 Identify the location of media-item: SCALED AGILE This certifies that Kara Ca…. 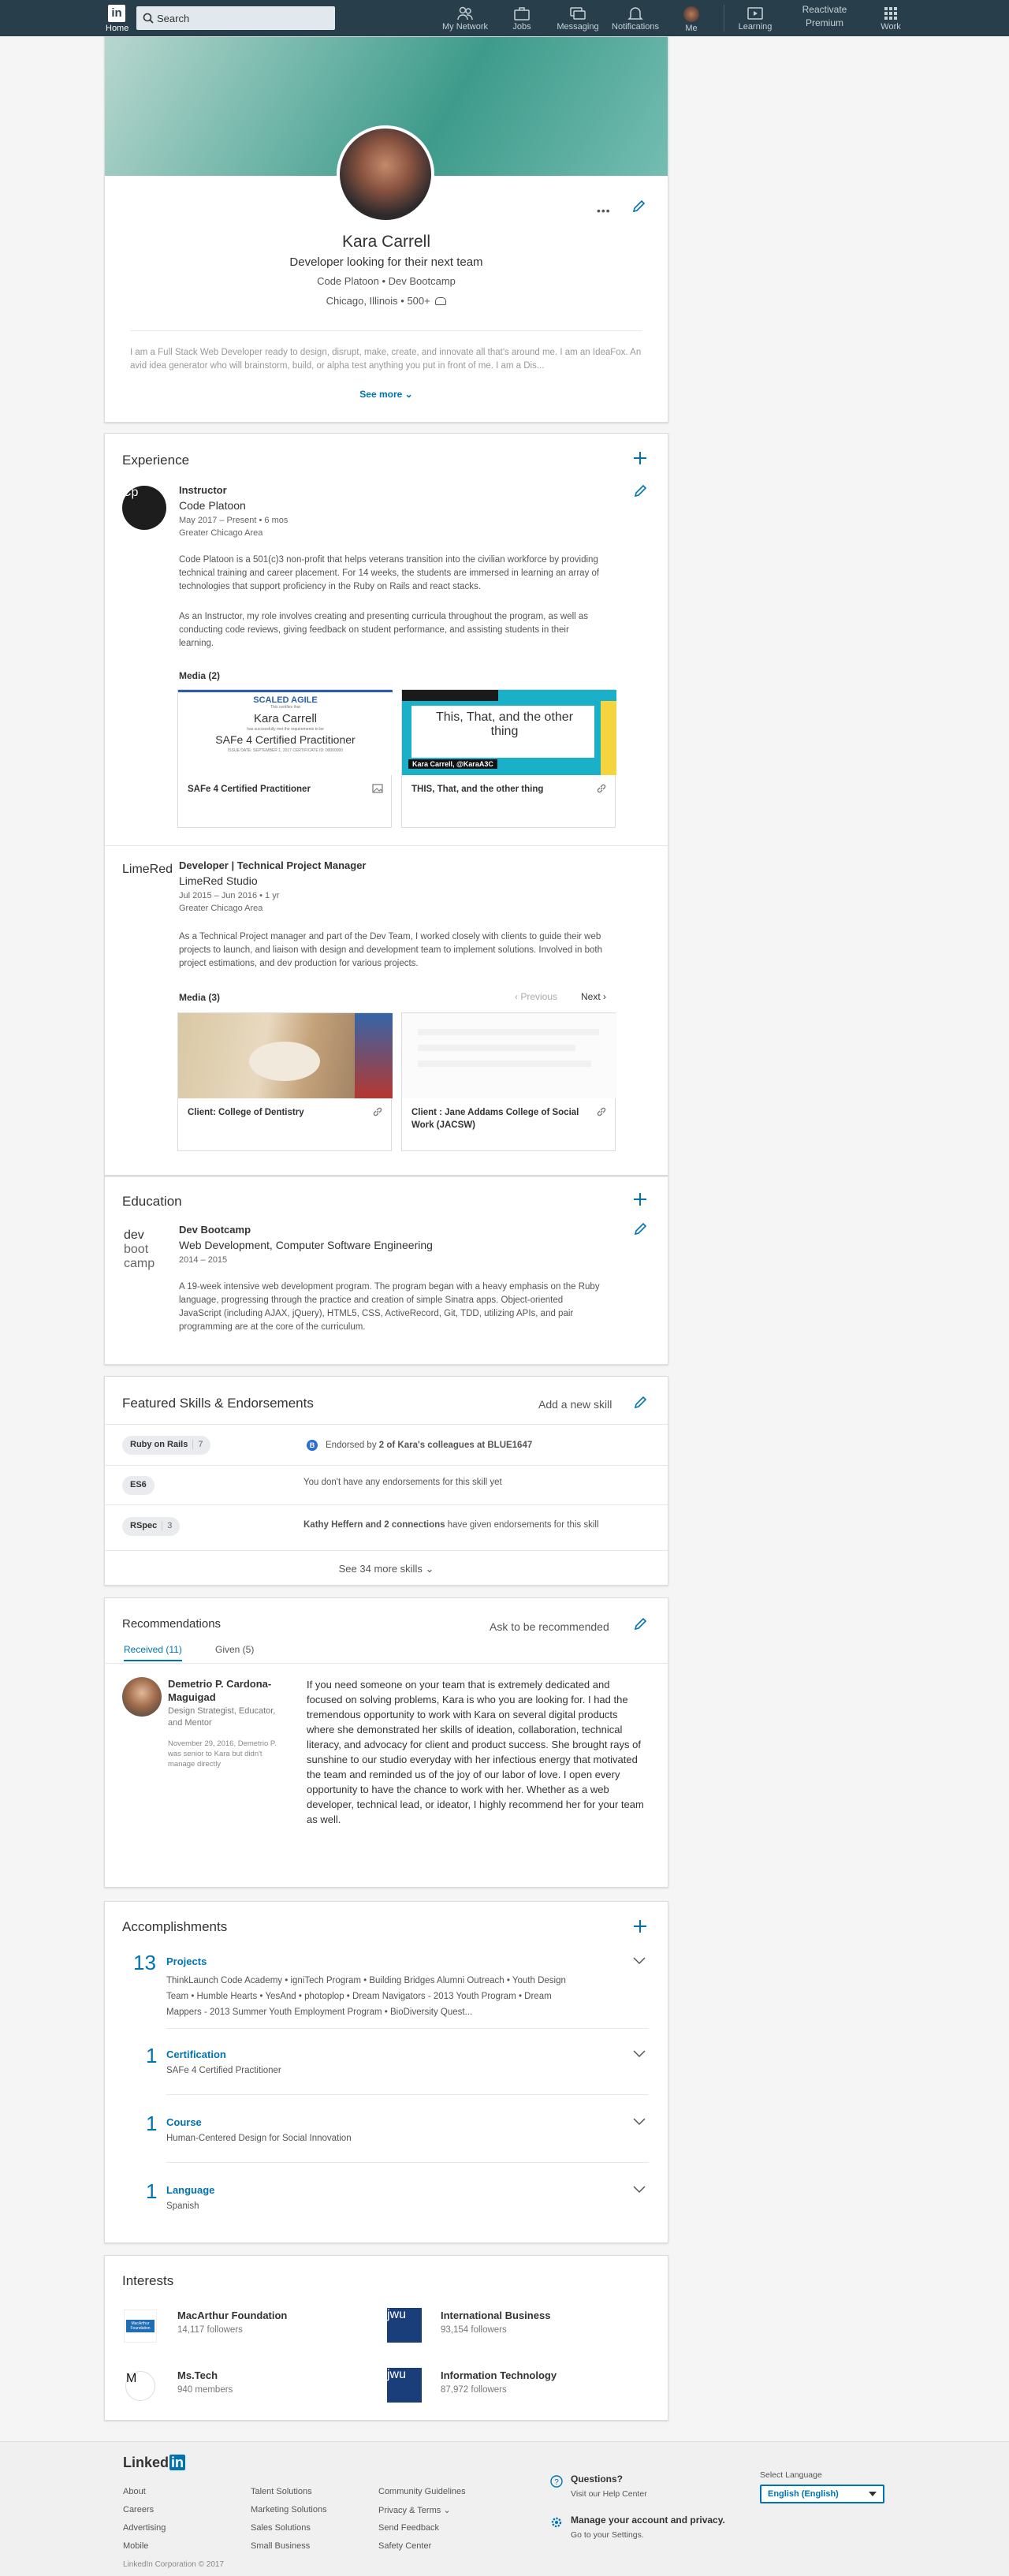
(285, 759).